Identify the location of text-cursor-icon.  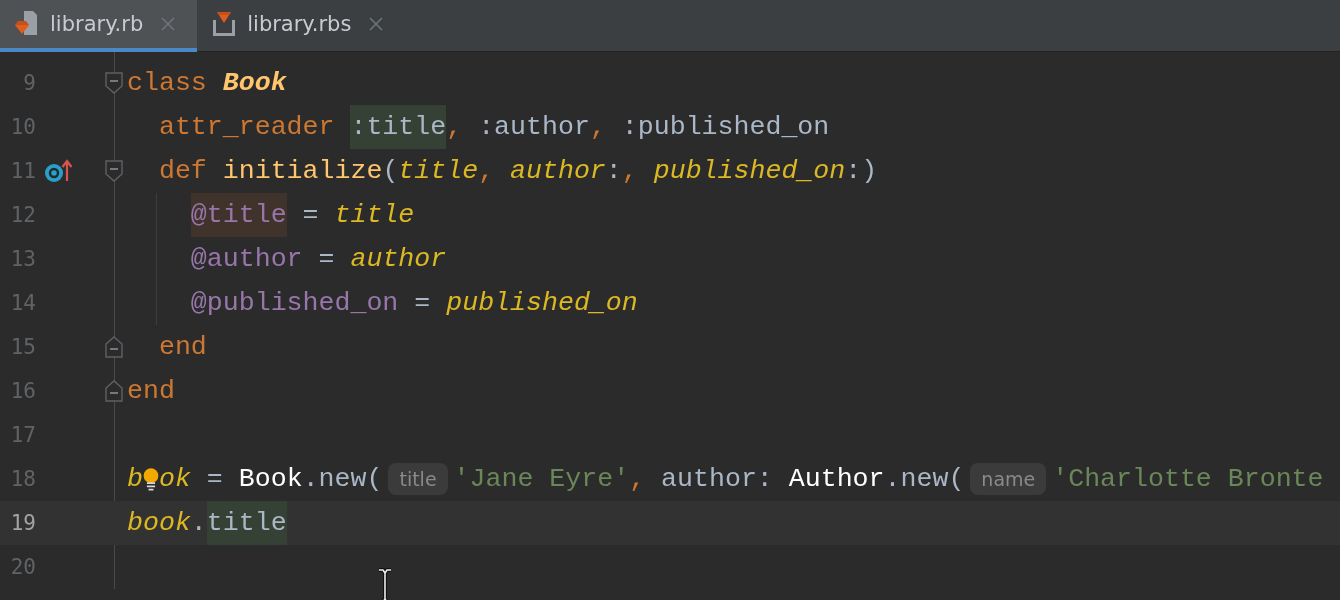
(385, 584).